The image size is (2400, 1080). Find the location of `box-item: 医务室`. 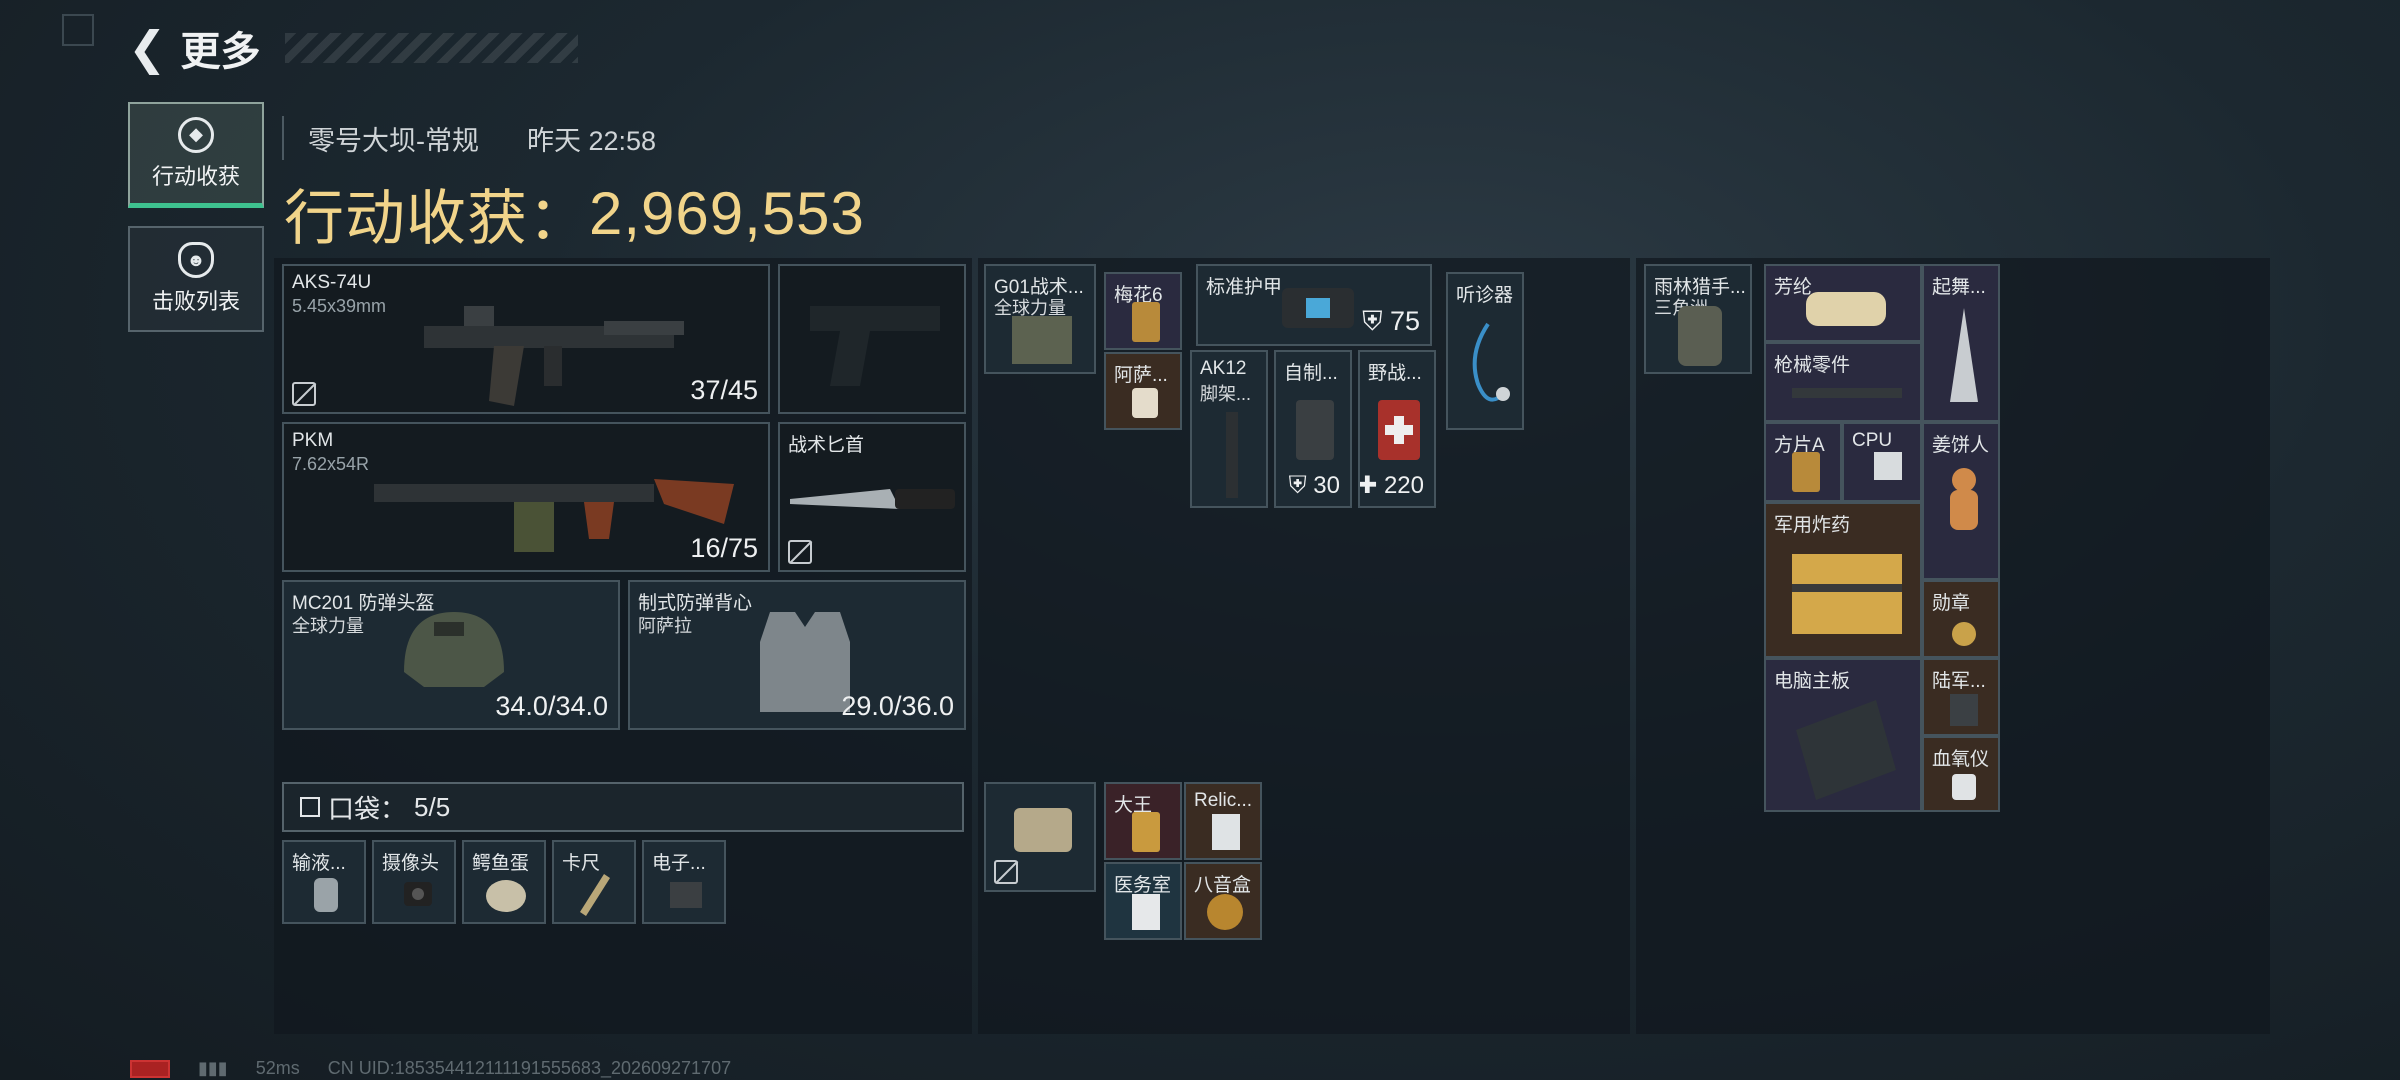

box-item: 医务室 is located at coordinates (1143, 901).